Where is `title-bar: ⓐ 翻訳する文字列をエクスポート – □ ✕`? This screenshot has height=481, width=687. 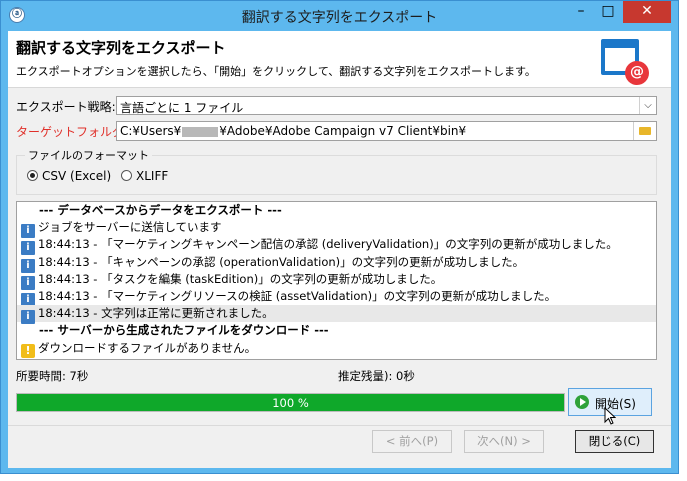 title-bar: ⓐ 翻訳する文字列をエクスポート – □ ✕ is located at coordinates (339, 16).